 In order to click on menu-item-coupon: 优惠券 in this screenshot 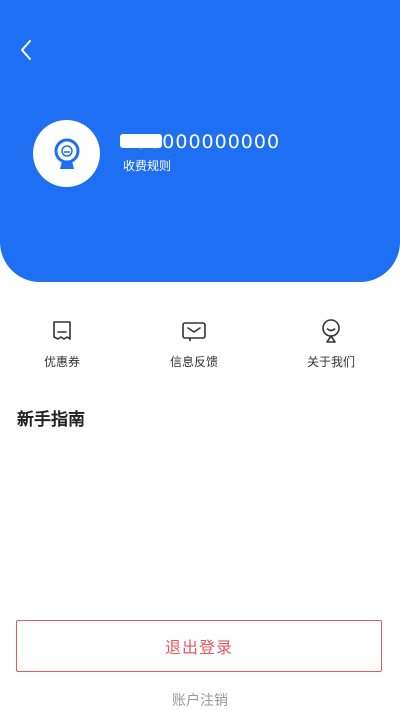, I will do `click(62, 344)`.